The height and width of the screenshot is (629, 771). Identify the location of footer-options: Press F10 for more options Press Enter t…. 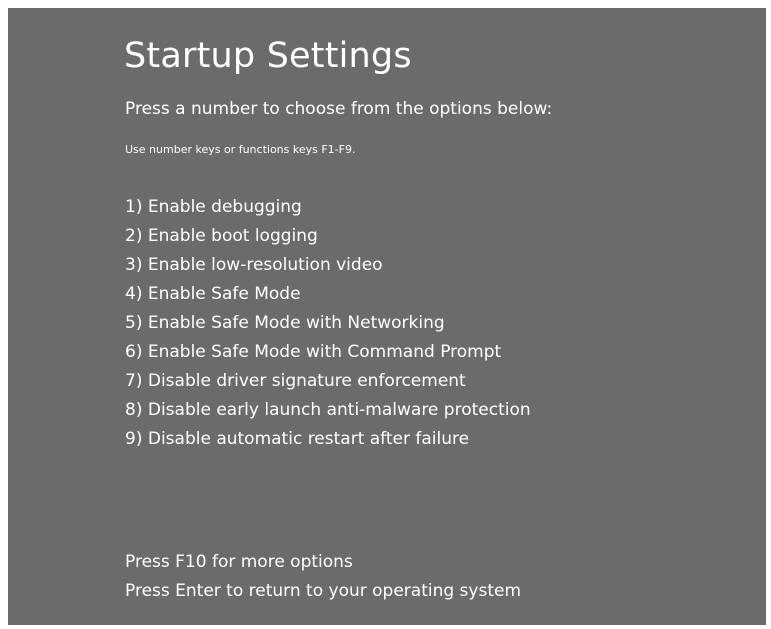
(323, 577).